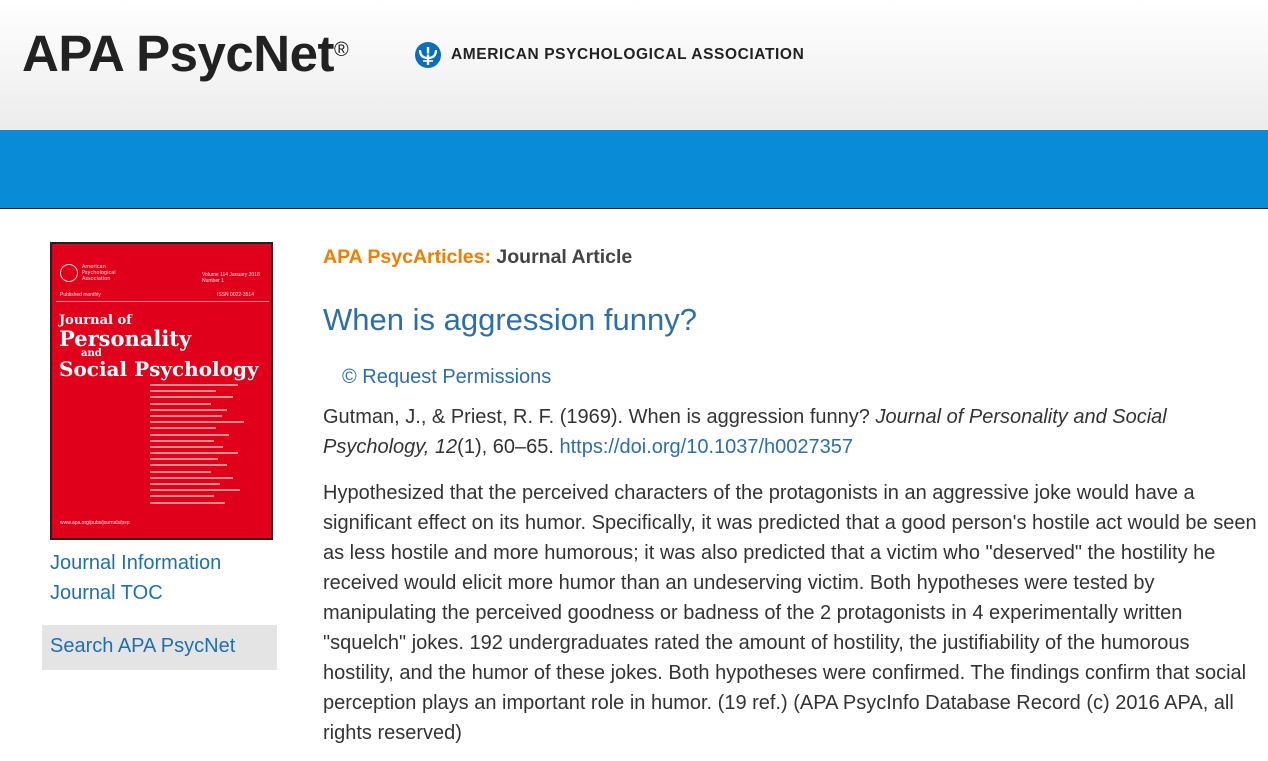 Image resolution: width=1268 pixels, height=761 pixels. Describe the element at coordinates (125, 338) in the screenshot. I see `cover-title-line2: Personality` at that location.